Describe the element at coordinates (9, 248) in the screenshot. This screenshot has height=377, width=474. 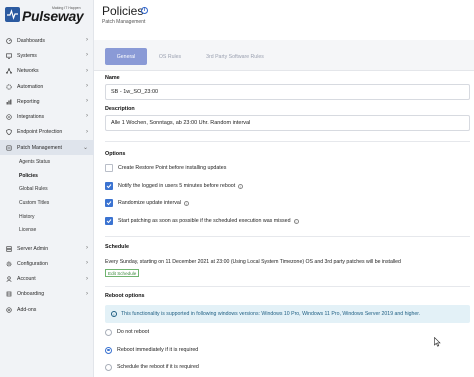
I see `server-icon` at that location.